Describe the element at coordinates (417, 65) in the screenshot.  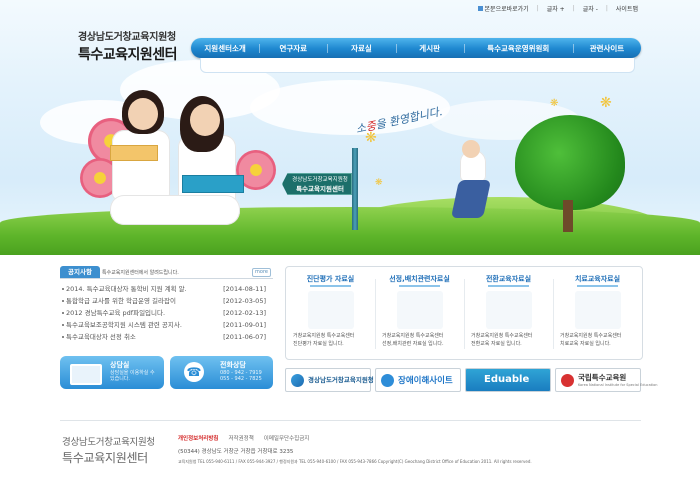
I see `sub-menu-bar` at that location.